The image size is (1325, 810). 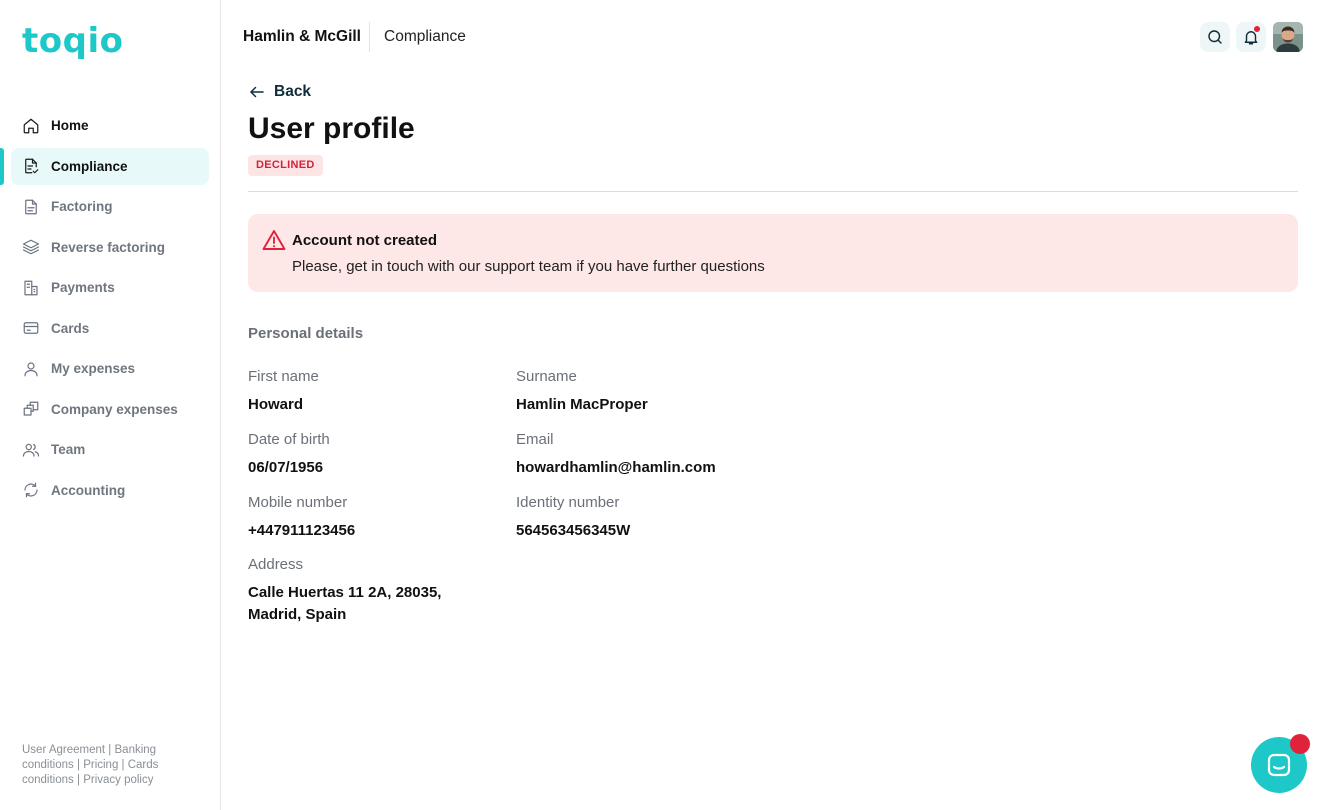 What do you see at coordinates (301, 518) in the screenshot?
I see `mobile-number-field: Mobile number +447911123456` at bounding box center [301, 518].